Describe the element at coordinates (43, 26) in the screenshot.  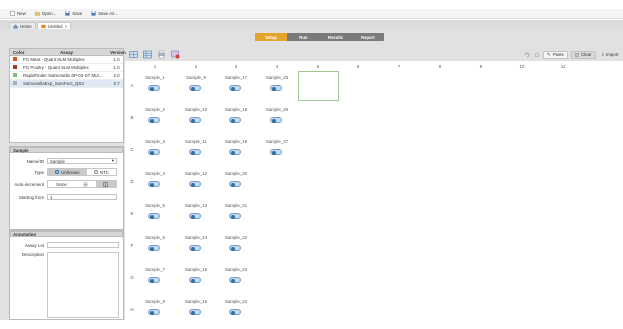
I see `plate-icon` at that location.